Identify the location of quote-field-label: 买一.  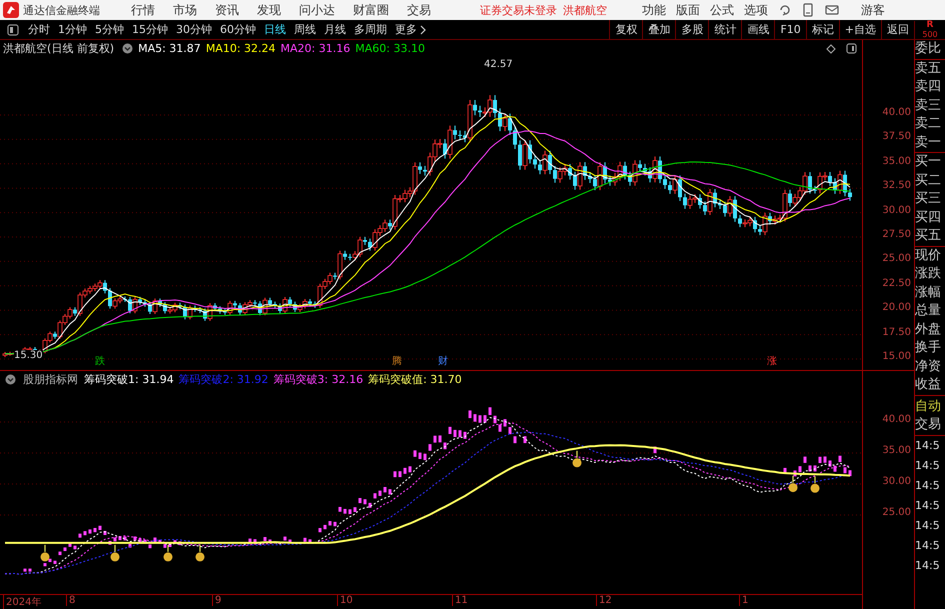
(928, 162).